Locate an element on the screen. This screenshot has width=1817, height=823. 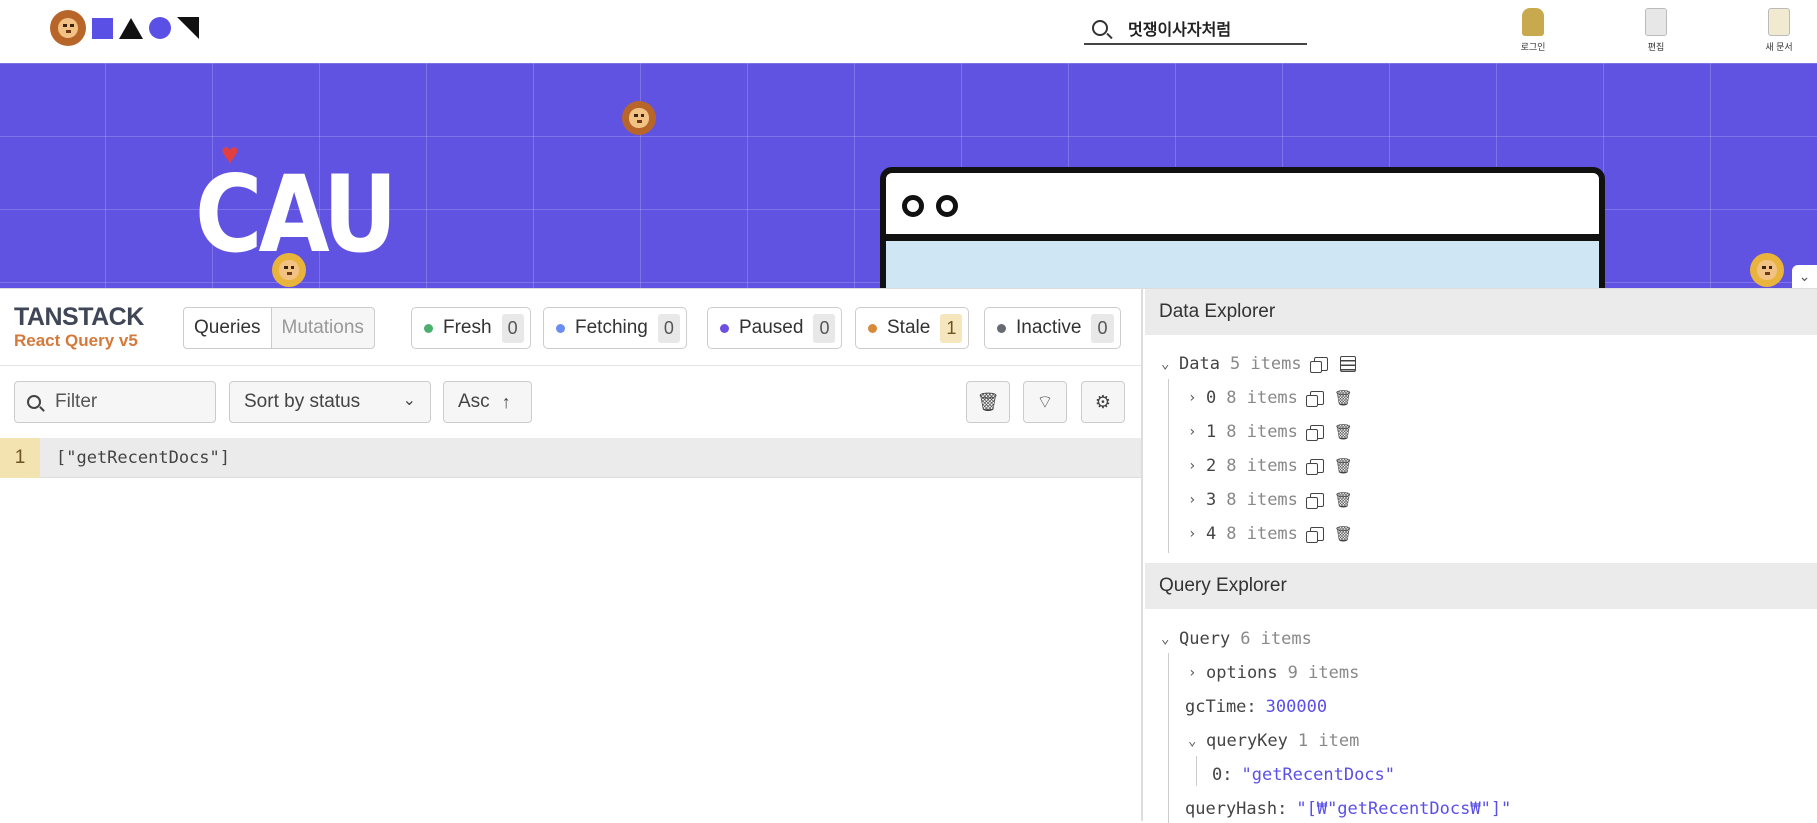
status-badge-inactive: Inactive 0 is located at coordinates (1052, 328).